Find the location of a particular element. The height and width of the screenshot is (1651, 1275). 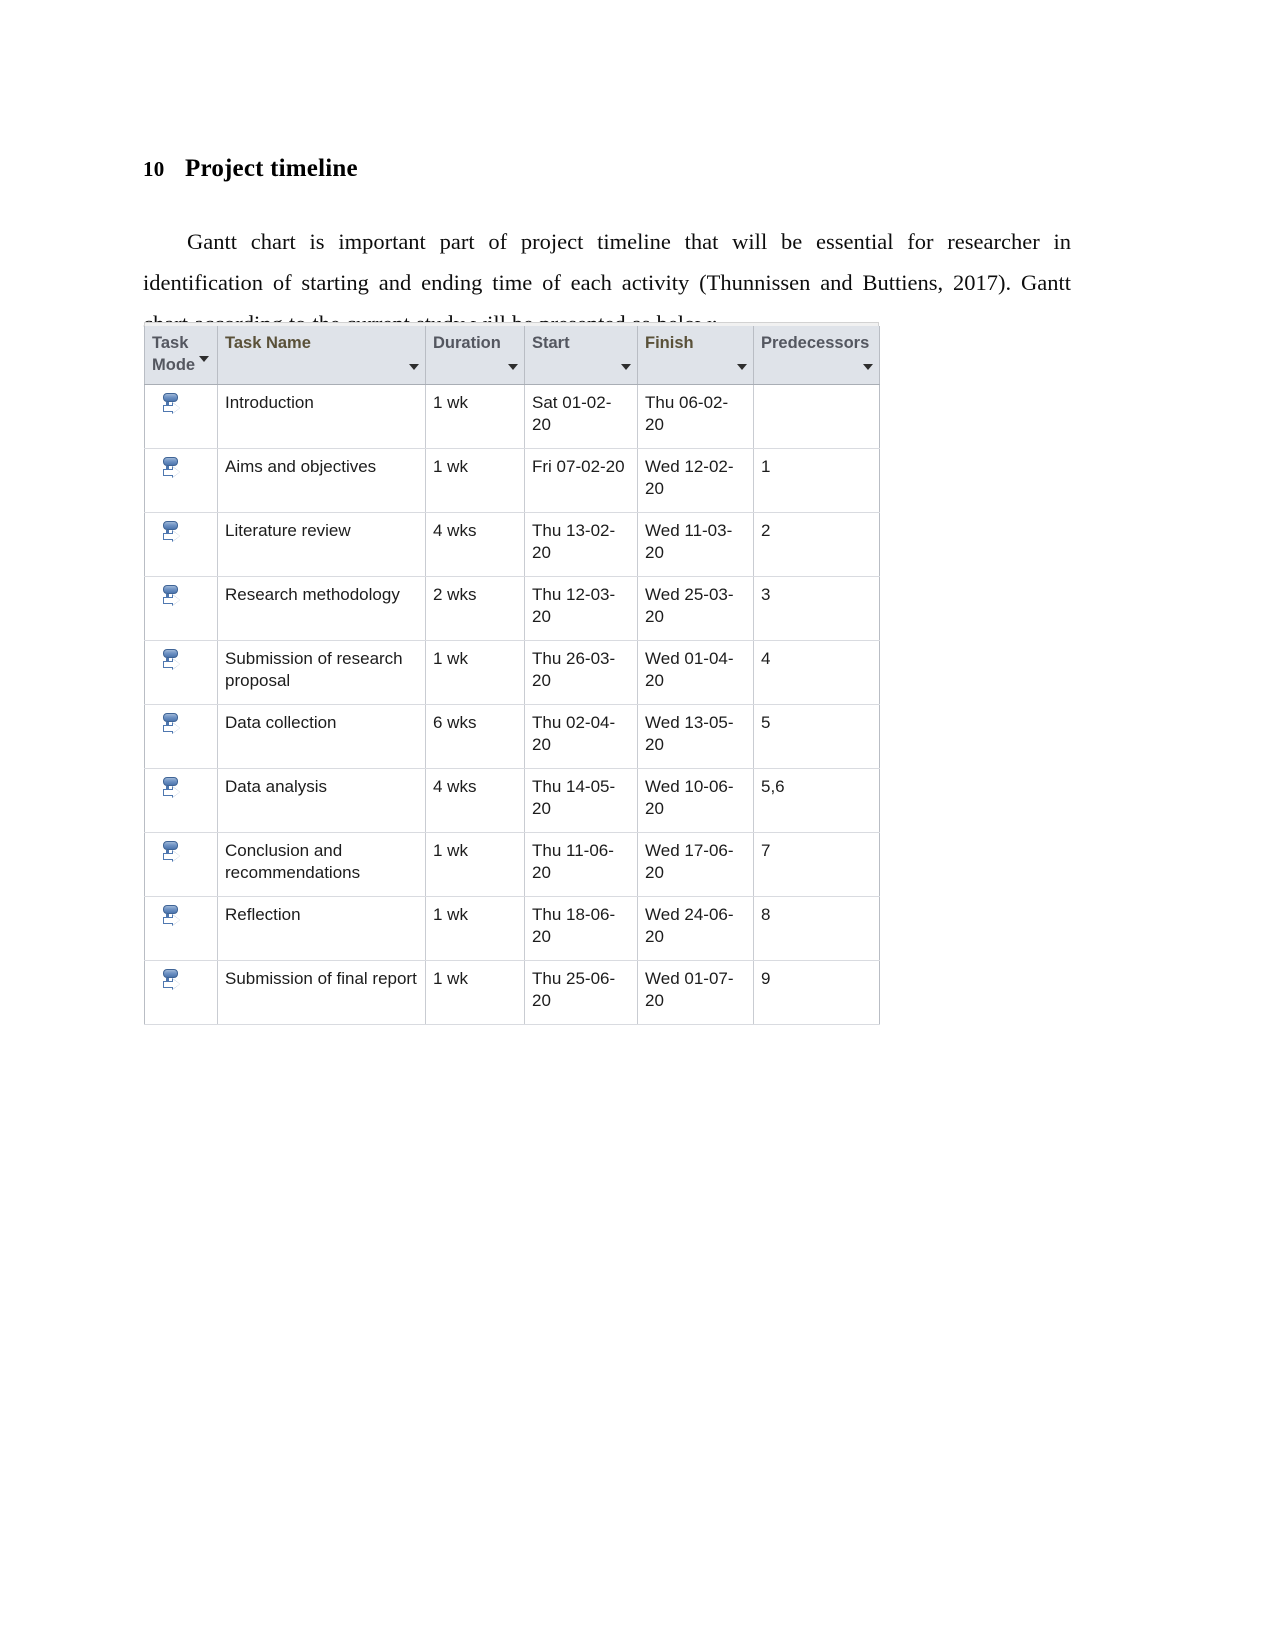

cell-predecessors: 5 is located at coordinates (816, 736).